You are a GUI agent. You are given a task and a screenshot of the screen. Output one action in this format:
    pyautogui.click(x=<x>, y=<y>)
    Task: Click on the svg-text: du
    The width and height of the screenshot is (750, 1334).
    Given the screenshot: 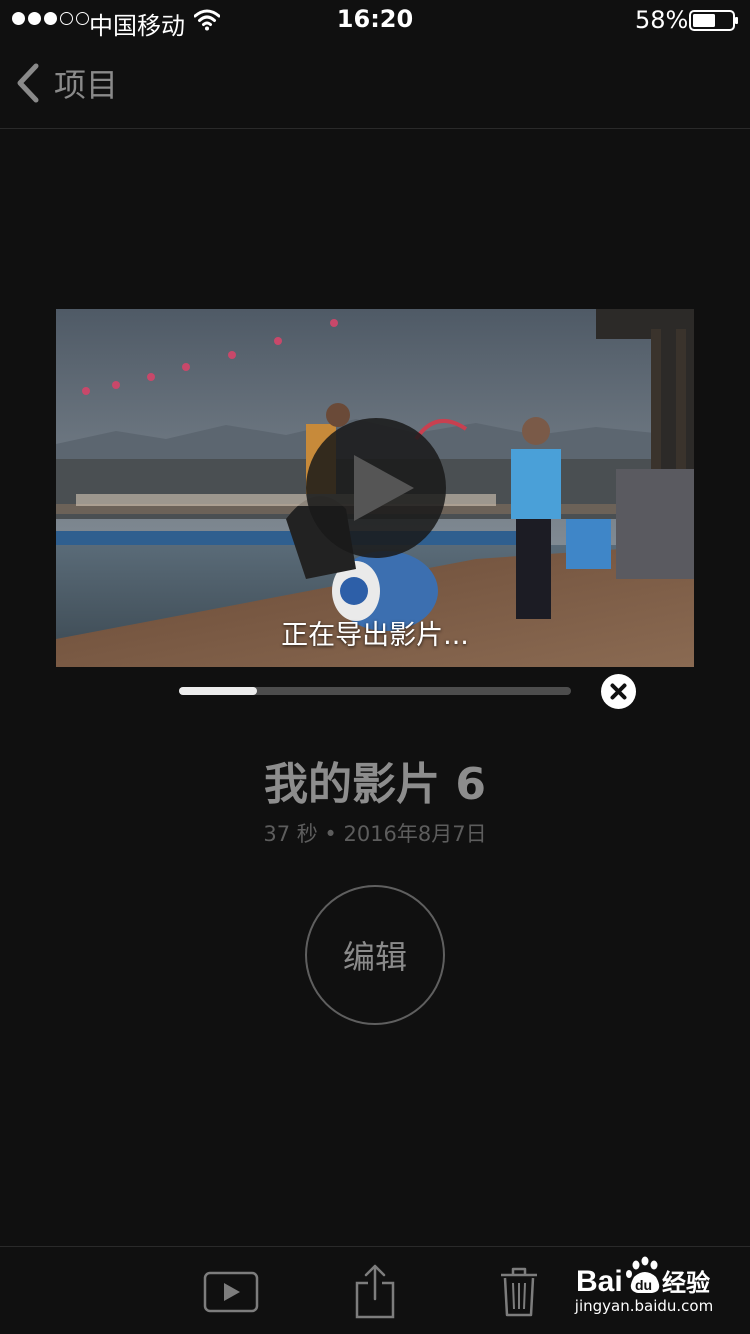 What is the action you would take?
    pyautogui.click(x=643, y=1285)
    